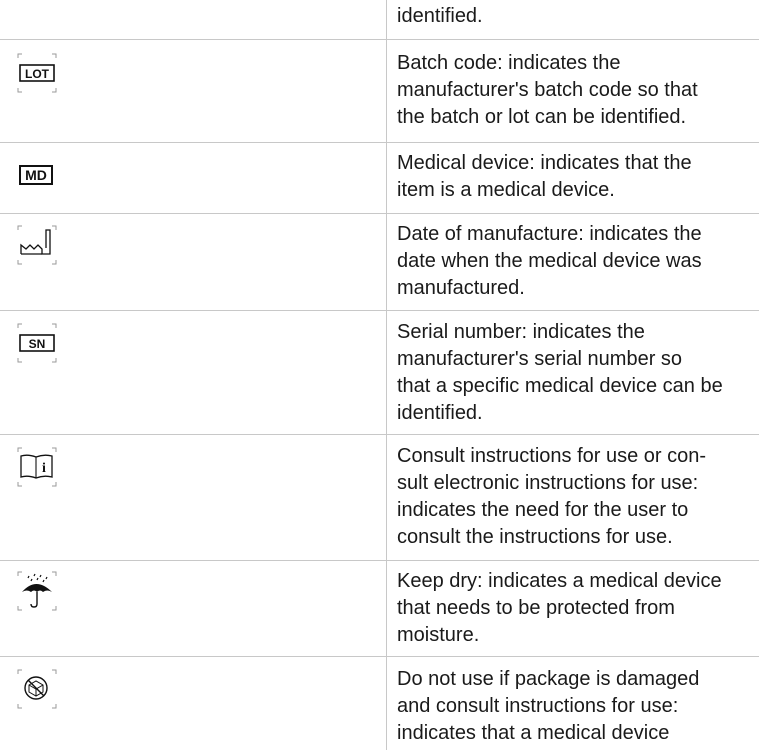 This screenshot has height=750, width=759. I want to click on description-line: the batch or lot can be identified., so click(542, 117).